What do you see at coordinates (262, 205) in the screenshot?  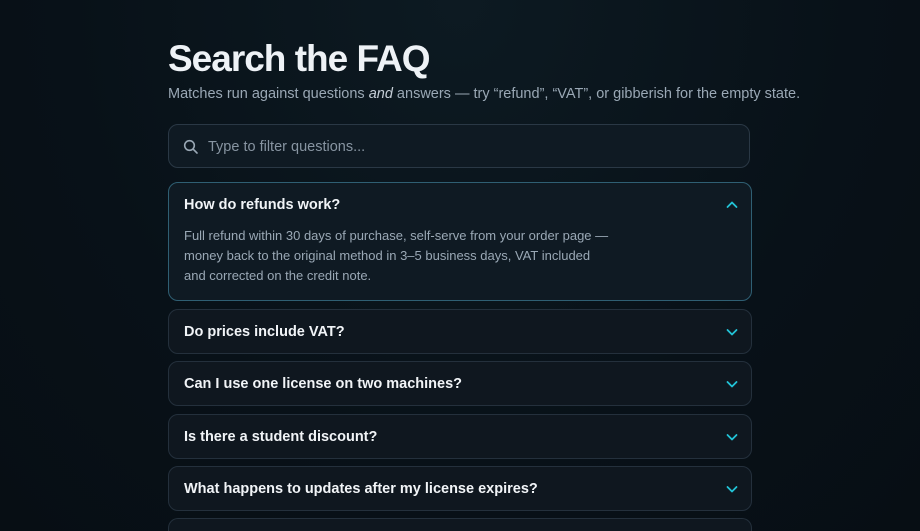 I see `faq-question: How do refunds work?` at bounding box center [262, 205].